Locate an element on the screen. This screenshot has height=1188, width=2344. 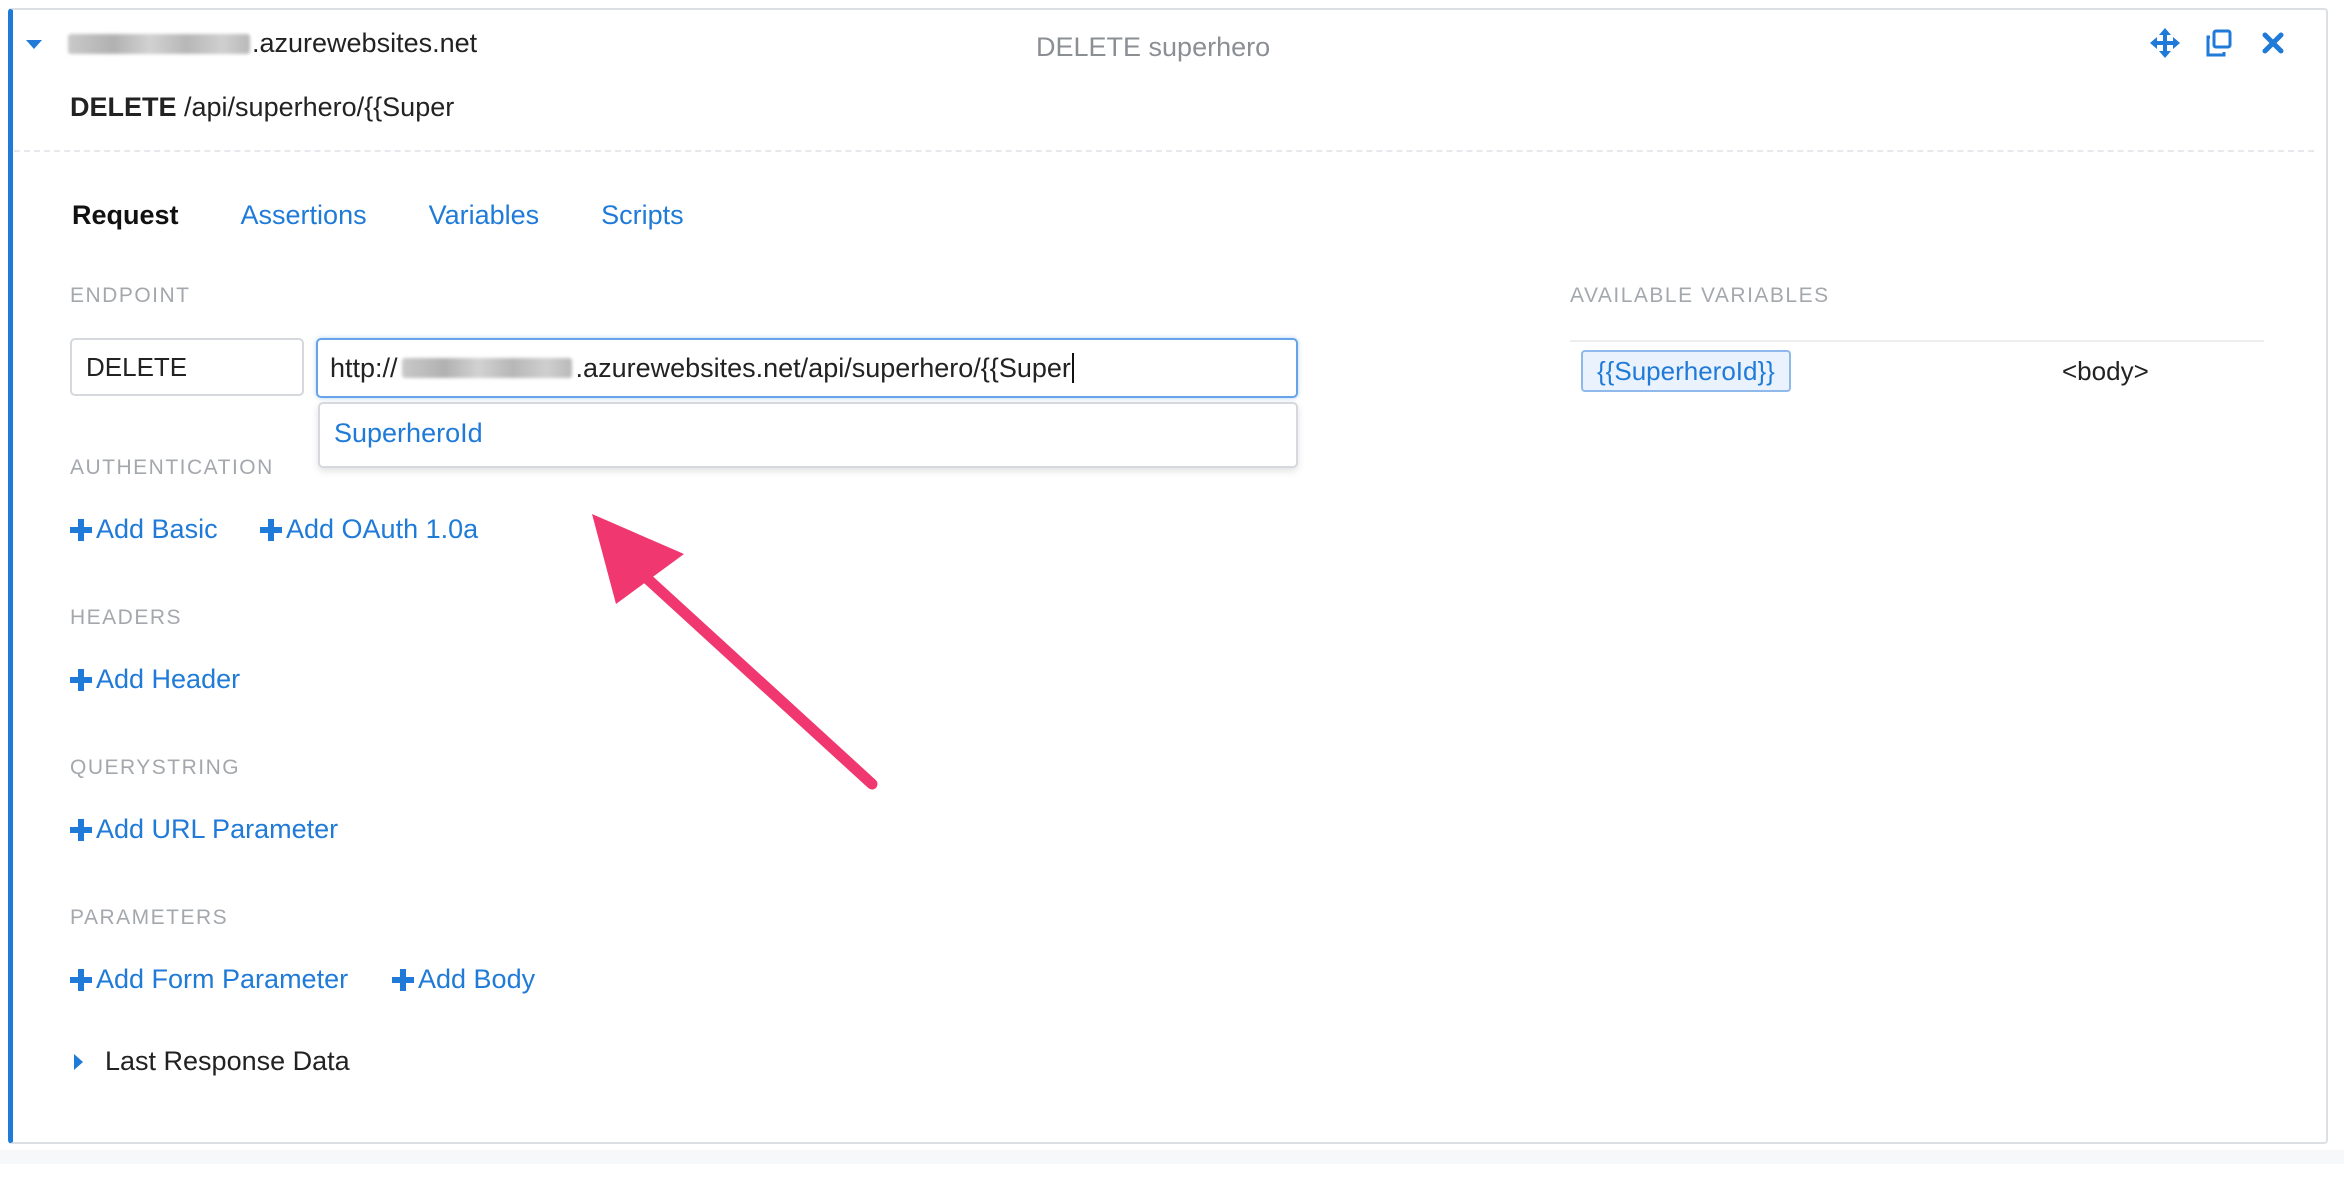
autocomplete-dropdown: SuperheroId is located at coordinates (808, 435).